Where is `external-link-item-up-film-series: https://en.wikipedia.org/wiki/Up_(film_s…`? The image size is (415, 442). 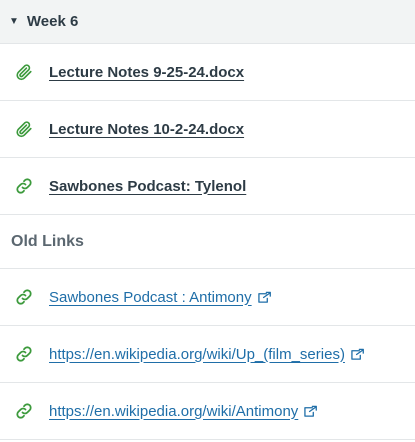
external-link-item-up-film-series: https://en.wikipedia.org/wiki/Up_(film_s… is located at coordinates (207, 354).